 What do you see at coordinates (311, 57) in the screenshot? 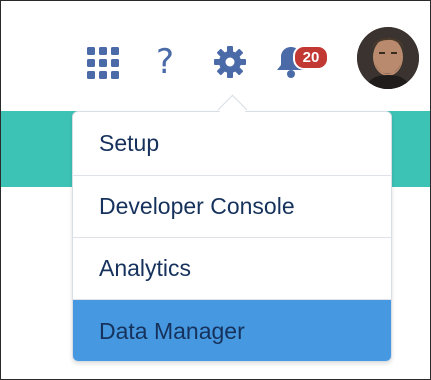
I see `notification-count-badge: 20` at bounding box center [311, 57].